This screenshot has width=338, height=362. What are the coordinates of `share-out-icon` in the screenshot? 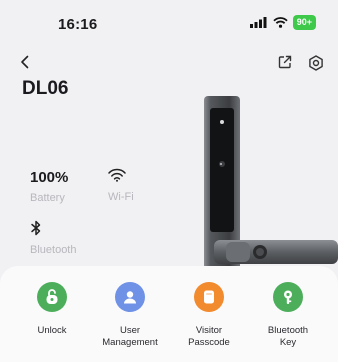 It's located at (285, 62).